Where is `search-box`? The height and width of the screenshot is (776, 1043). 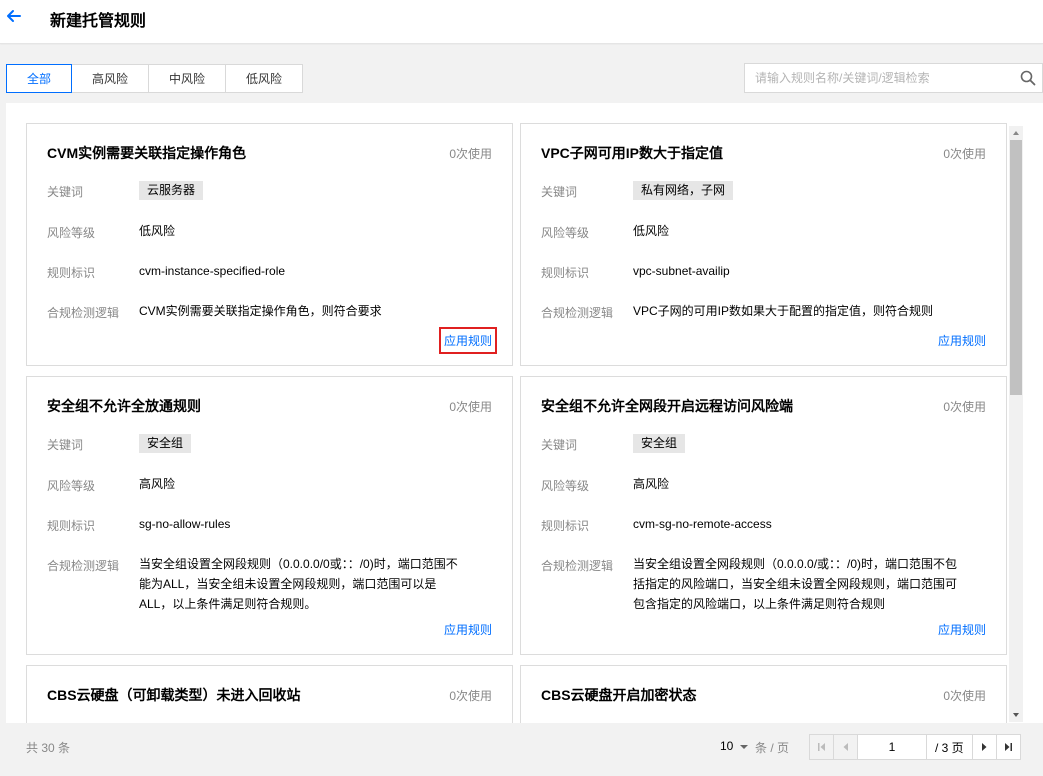
search-box is located at coordinates (893, 78).